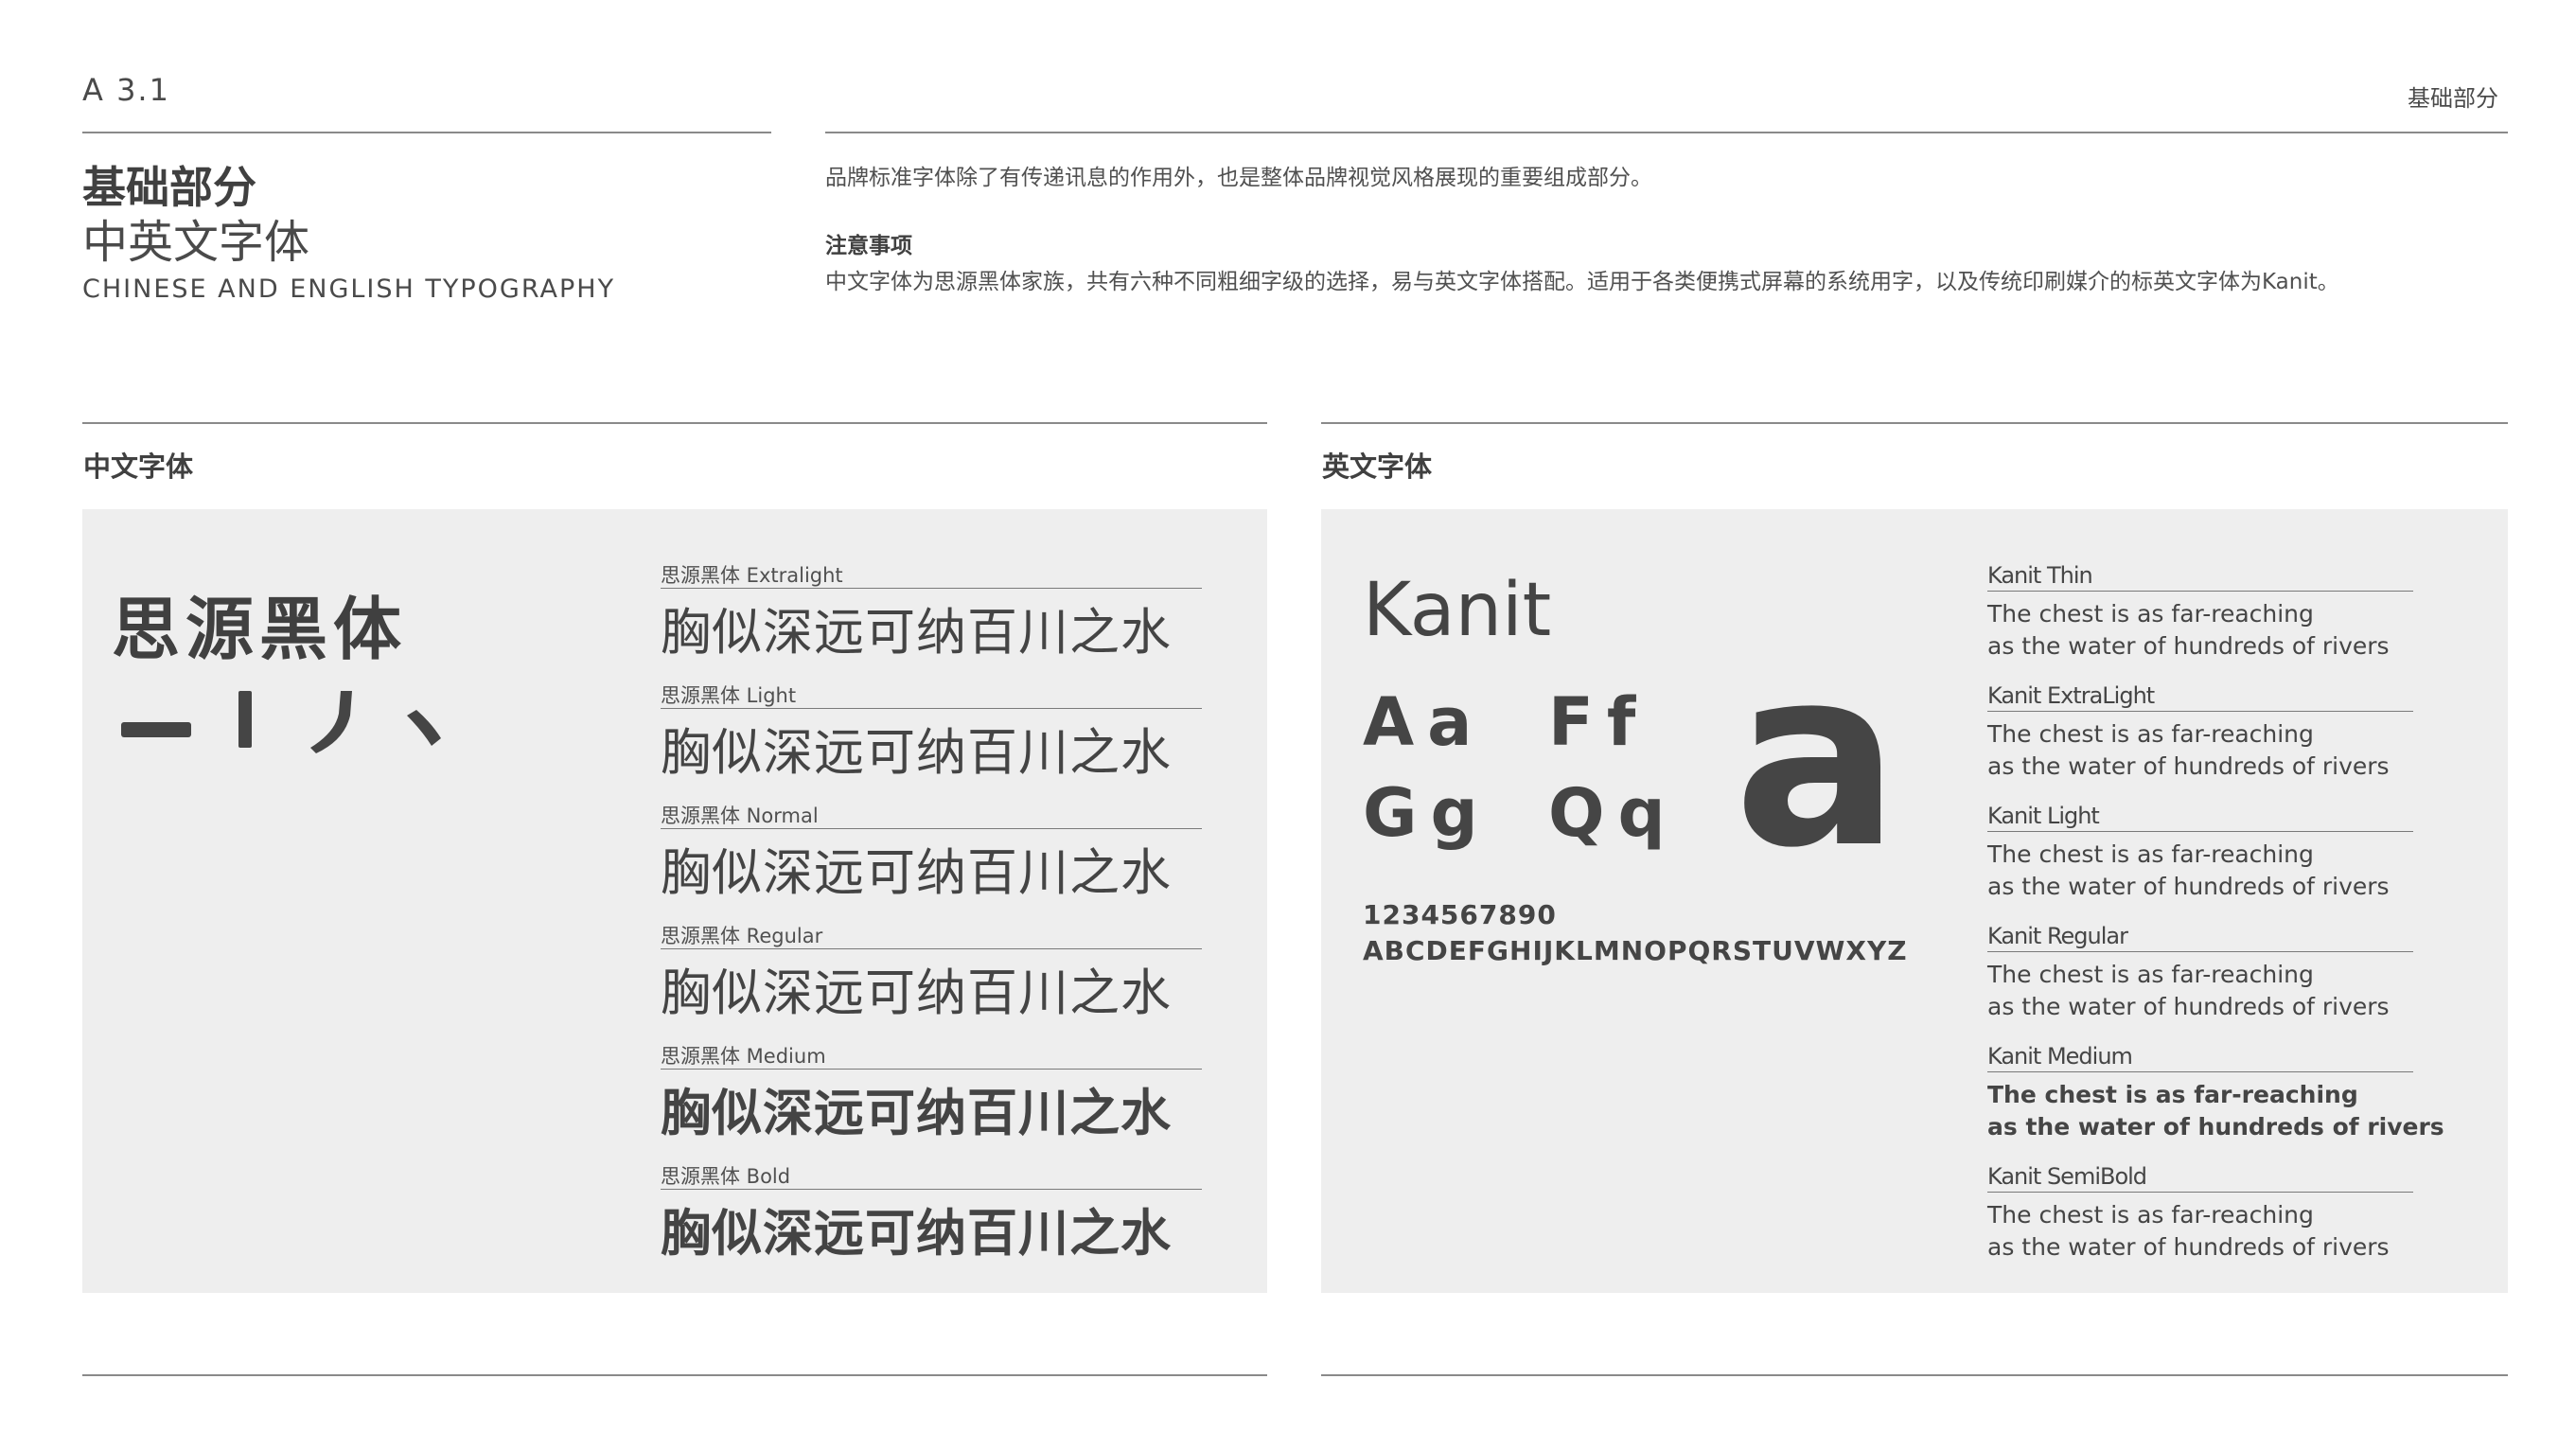 The height and width of the screenshot is (1450, 2576). What do you see at coordinates (331, 722) in the screenshot?
I see `stroke-pie` at bounding box center [331, 722].